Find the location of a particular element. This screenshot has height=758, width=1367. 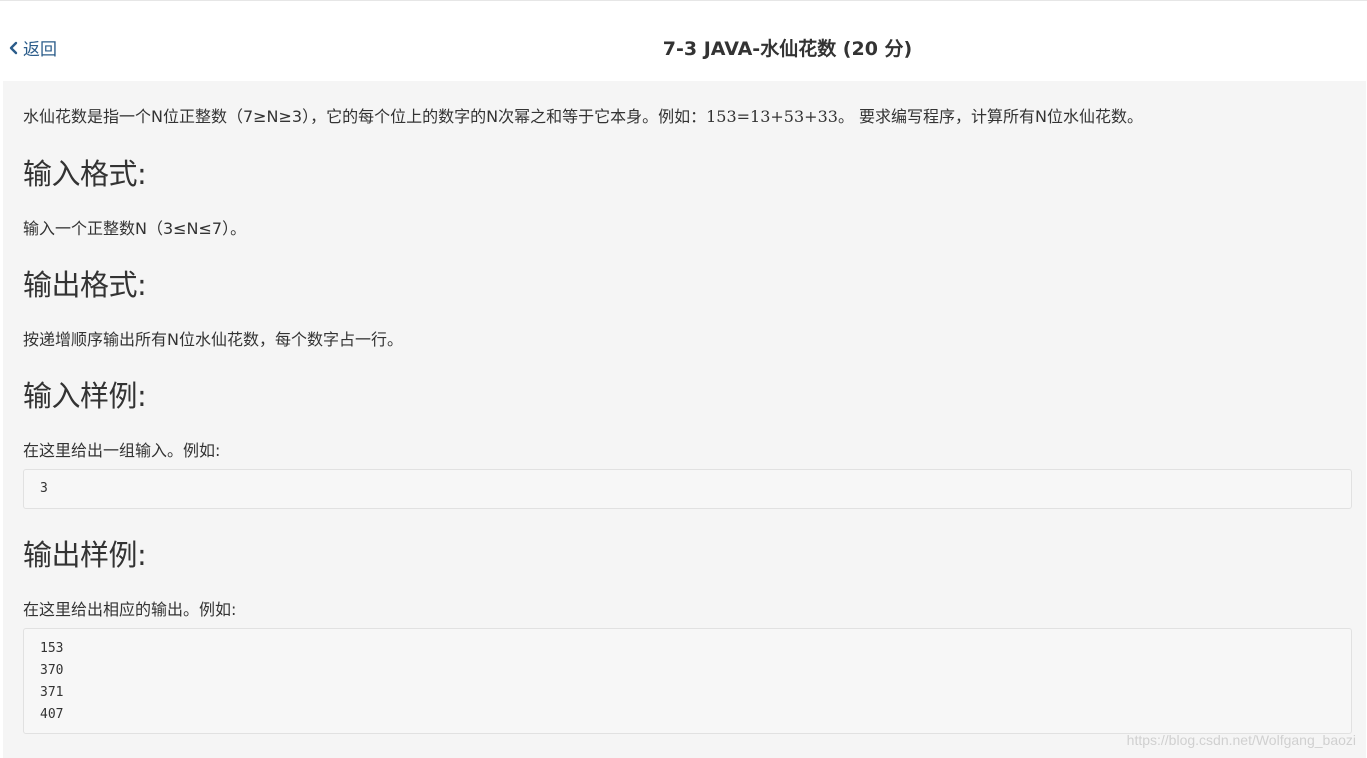

code-line: 371 is located at coordinates (52, 692).